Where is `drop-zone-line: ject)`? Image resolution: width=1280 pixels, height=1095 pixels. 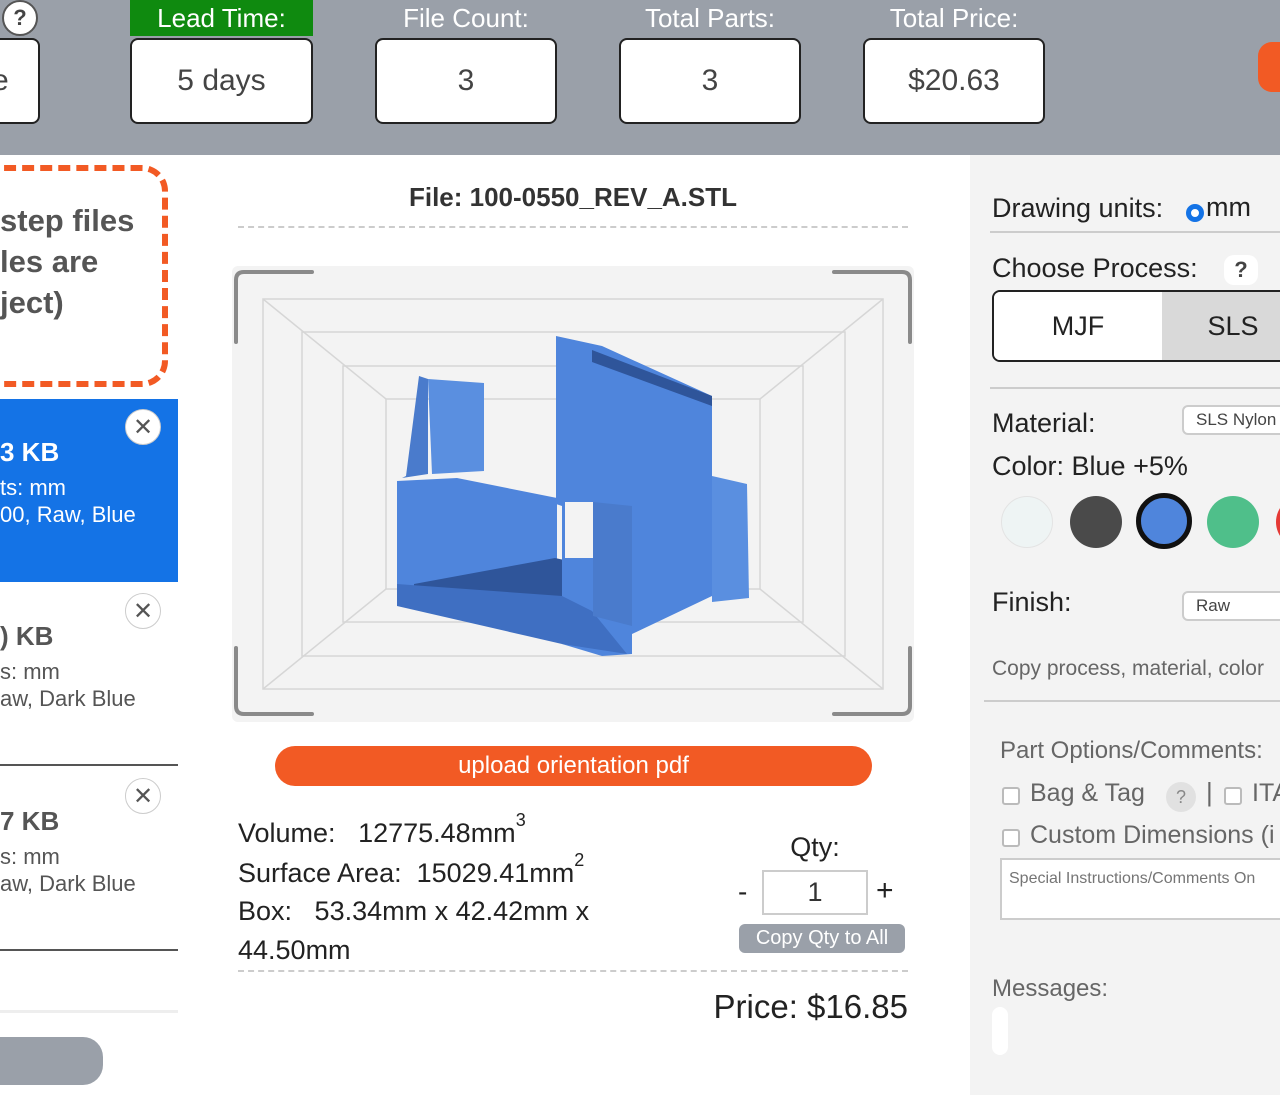
drop-zone-line: ject) is located at coordinates (32, 302).